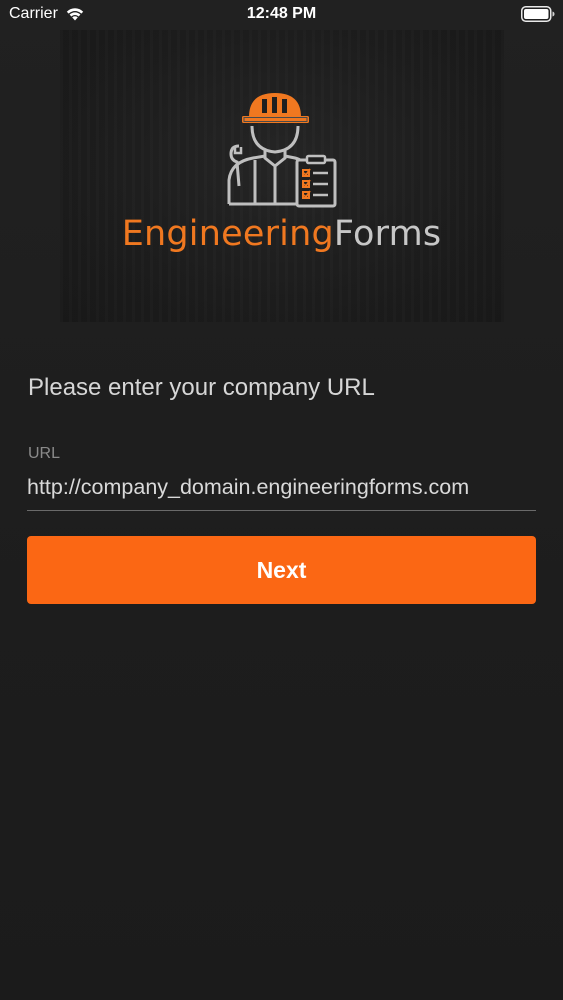 This screenshot has width=563, height=1000. I want to click on company-url-input, so click(281, 489).